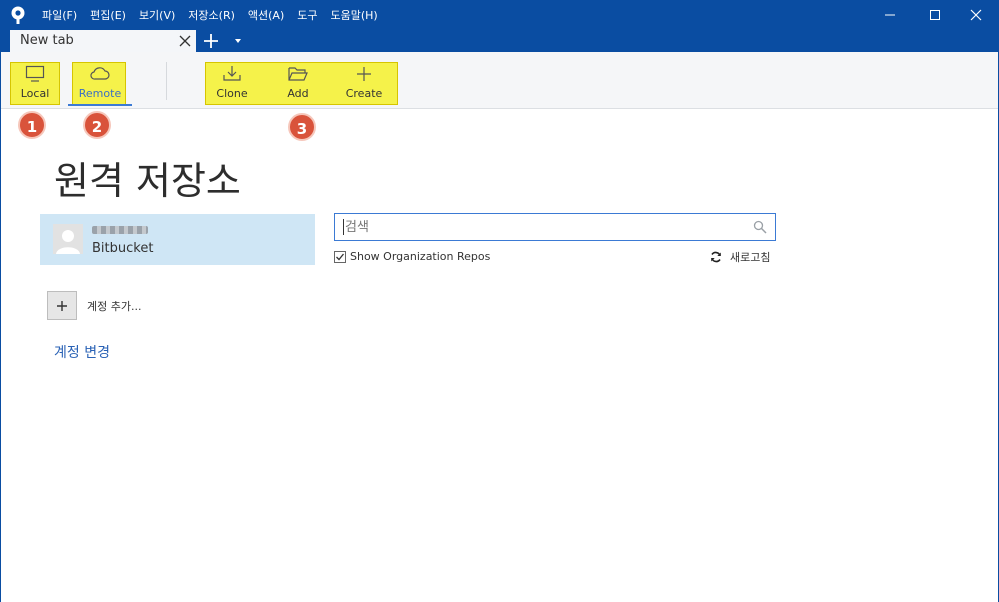  Describe the element at coordinates (120, 230) in the screenshot. I see `account-name-redacted` at that location.